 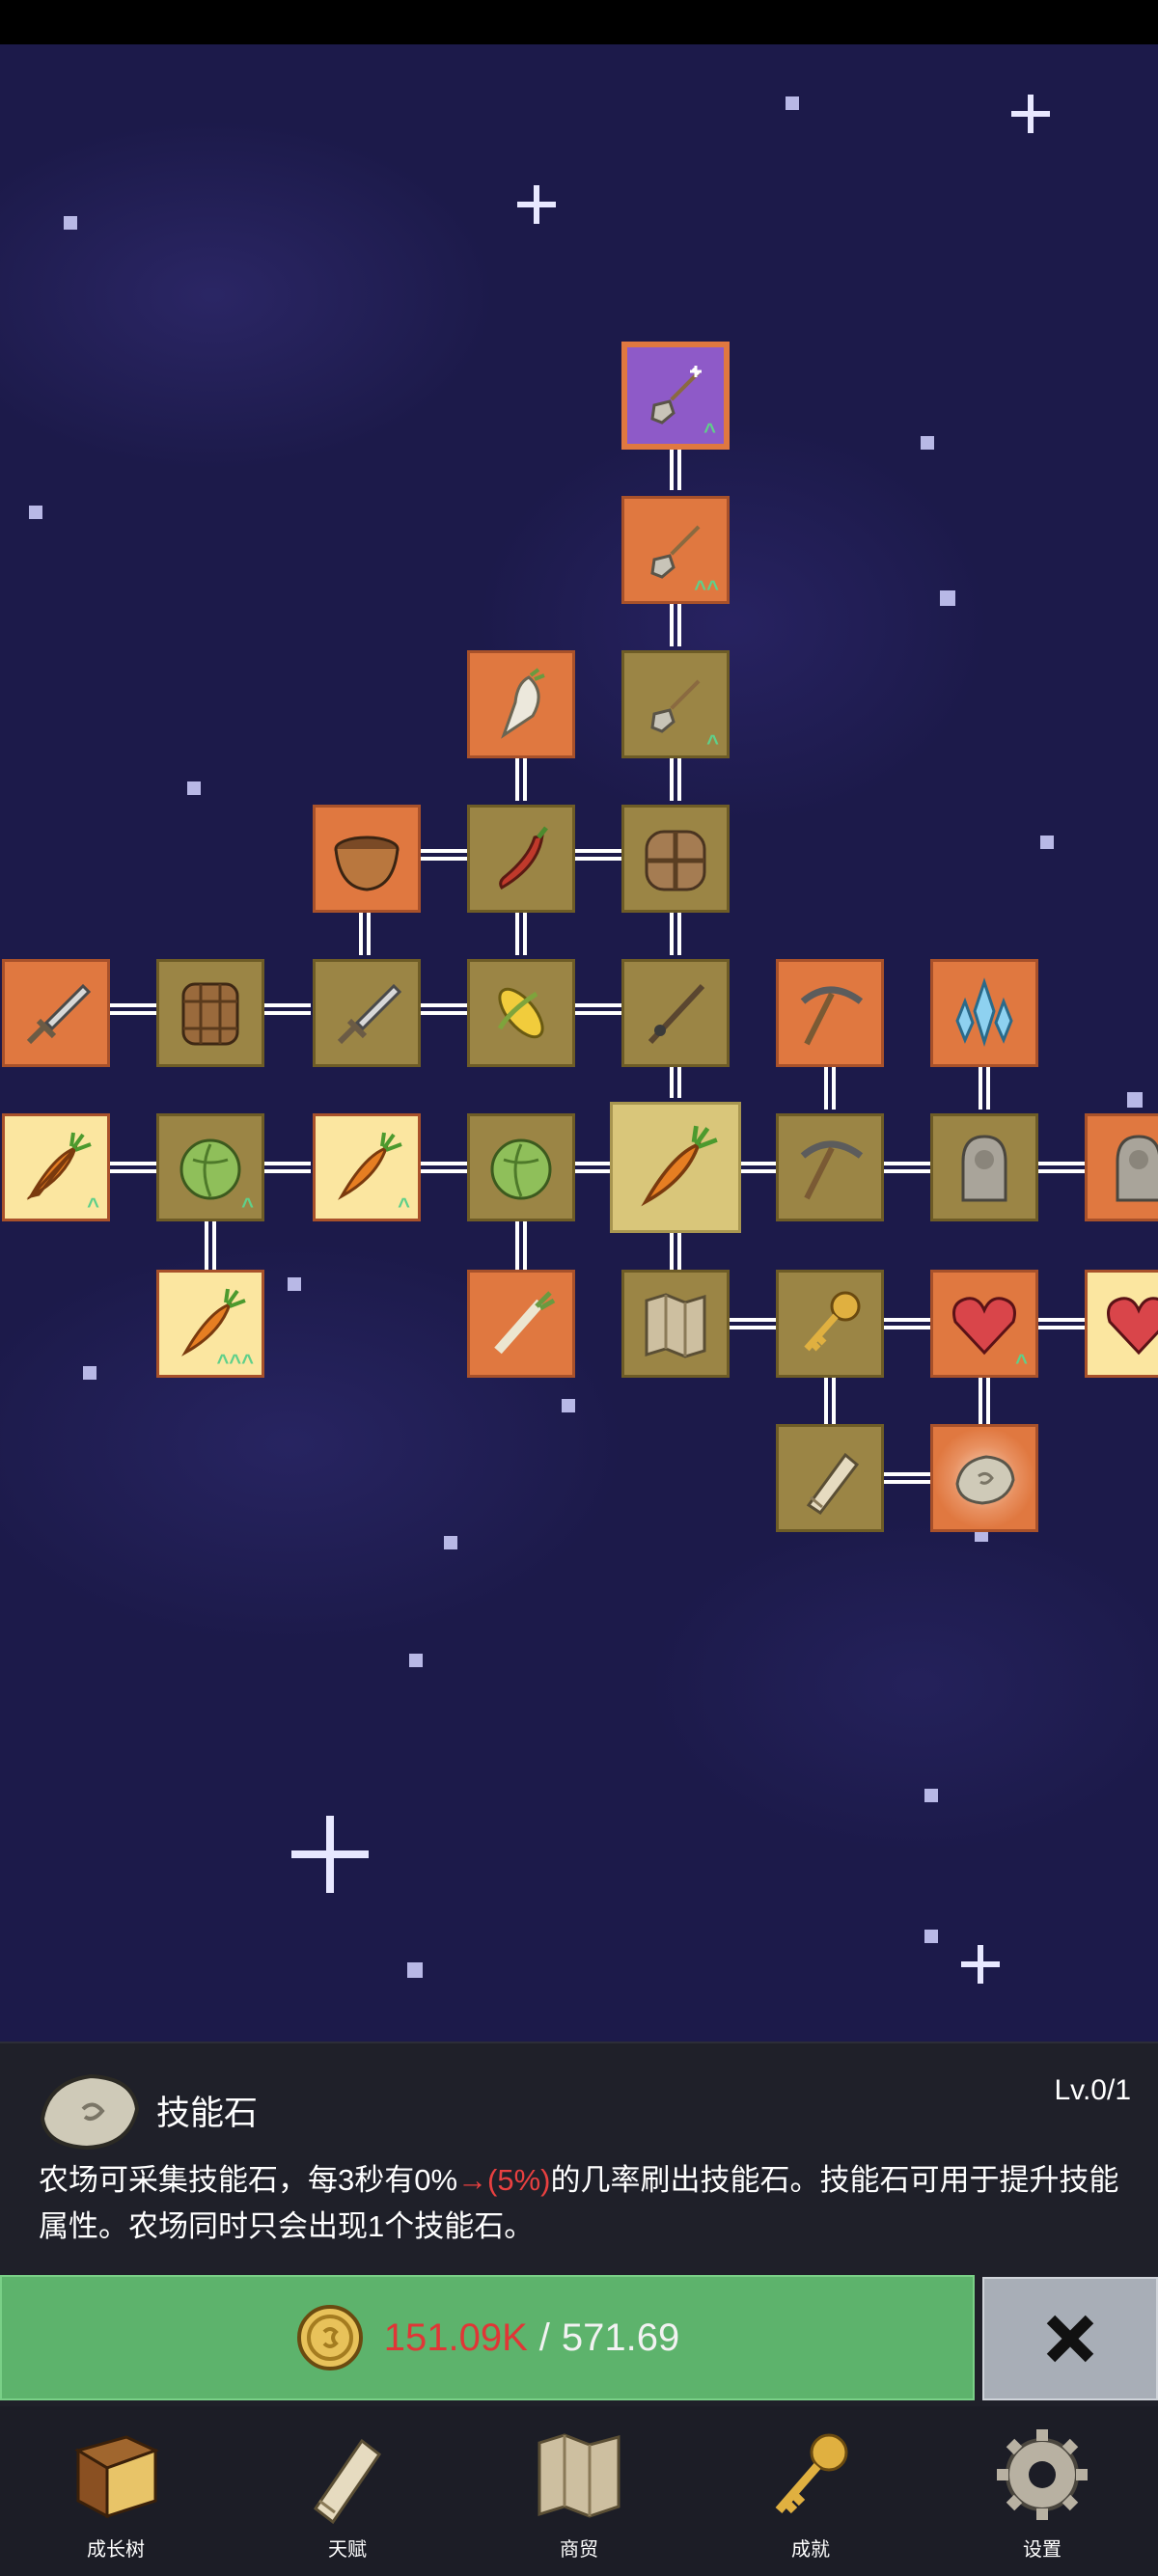 What do you see at coordinates (235, 1362) in the screenshot?
I see `upgrade-indicator: ^^^` at bounding box center [235, 1362].